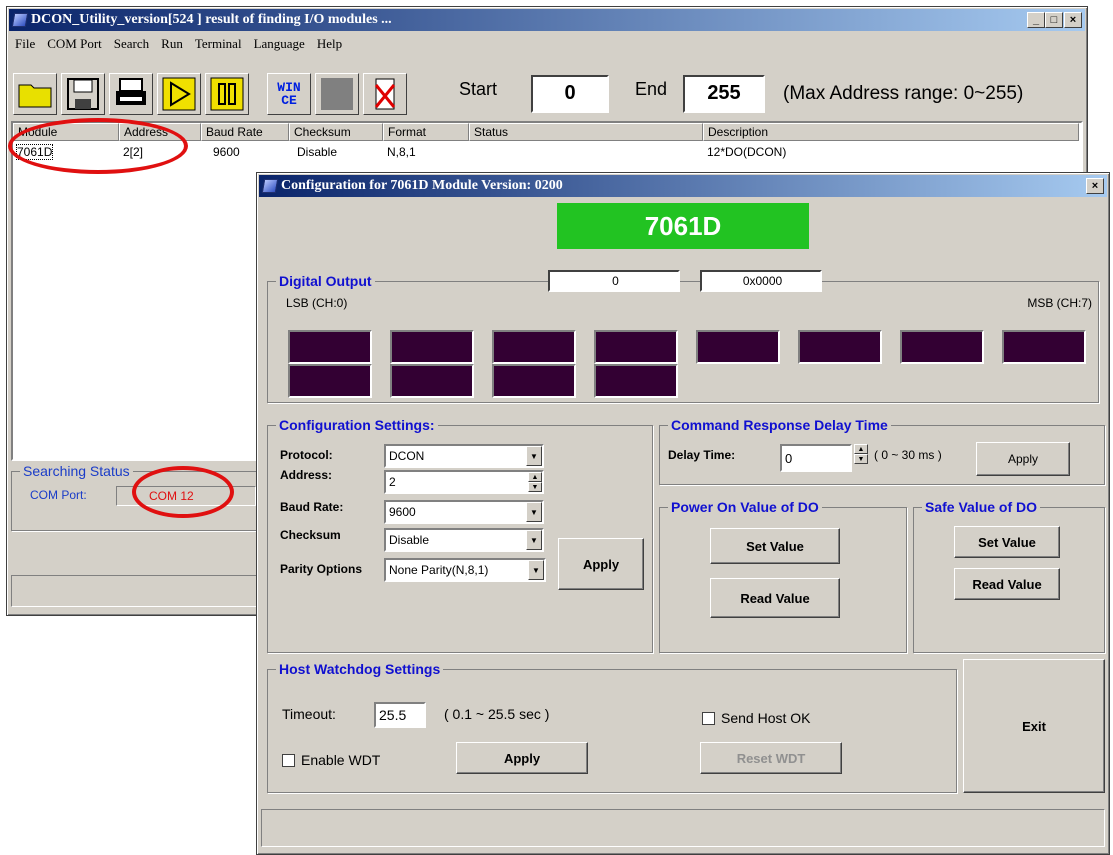 This screenshot has height=855, width=1113. I want to click on start-input: 0, so click(570, 94).